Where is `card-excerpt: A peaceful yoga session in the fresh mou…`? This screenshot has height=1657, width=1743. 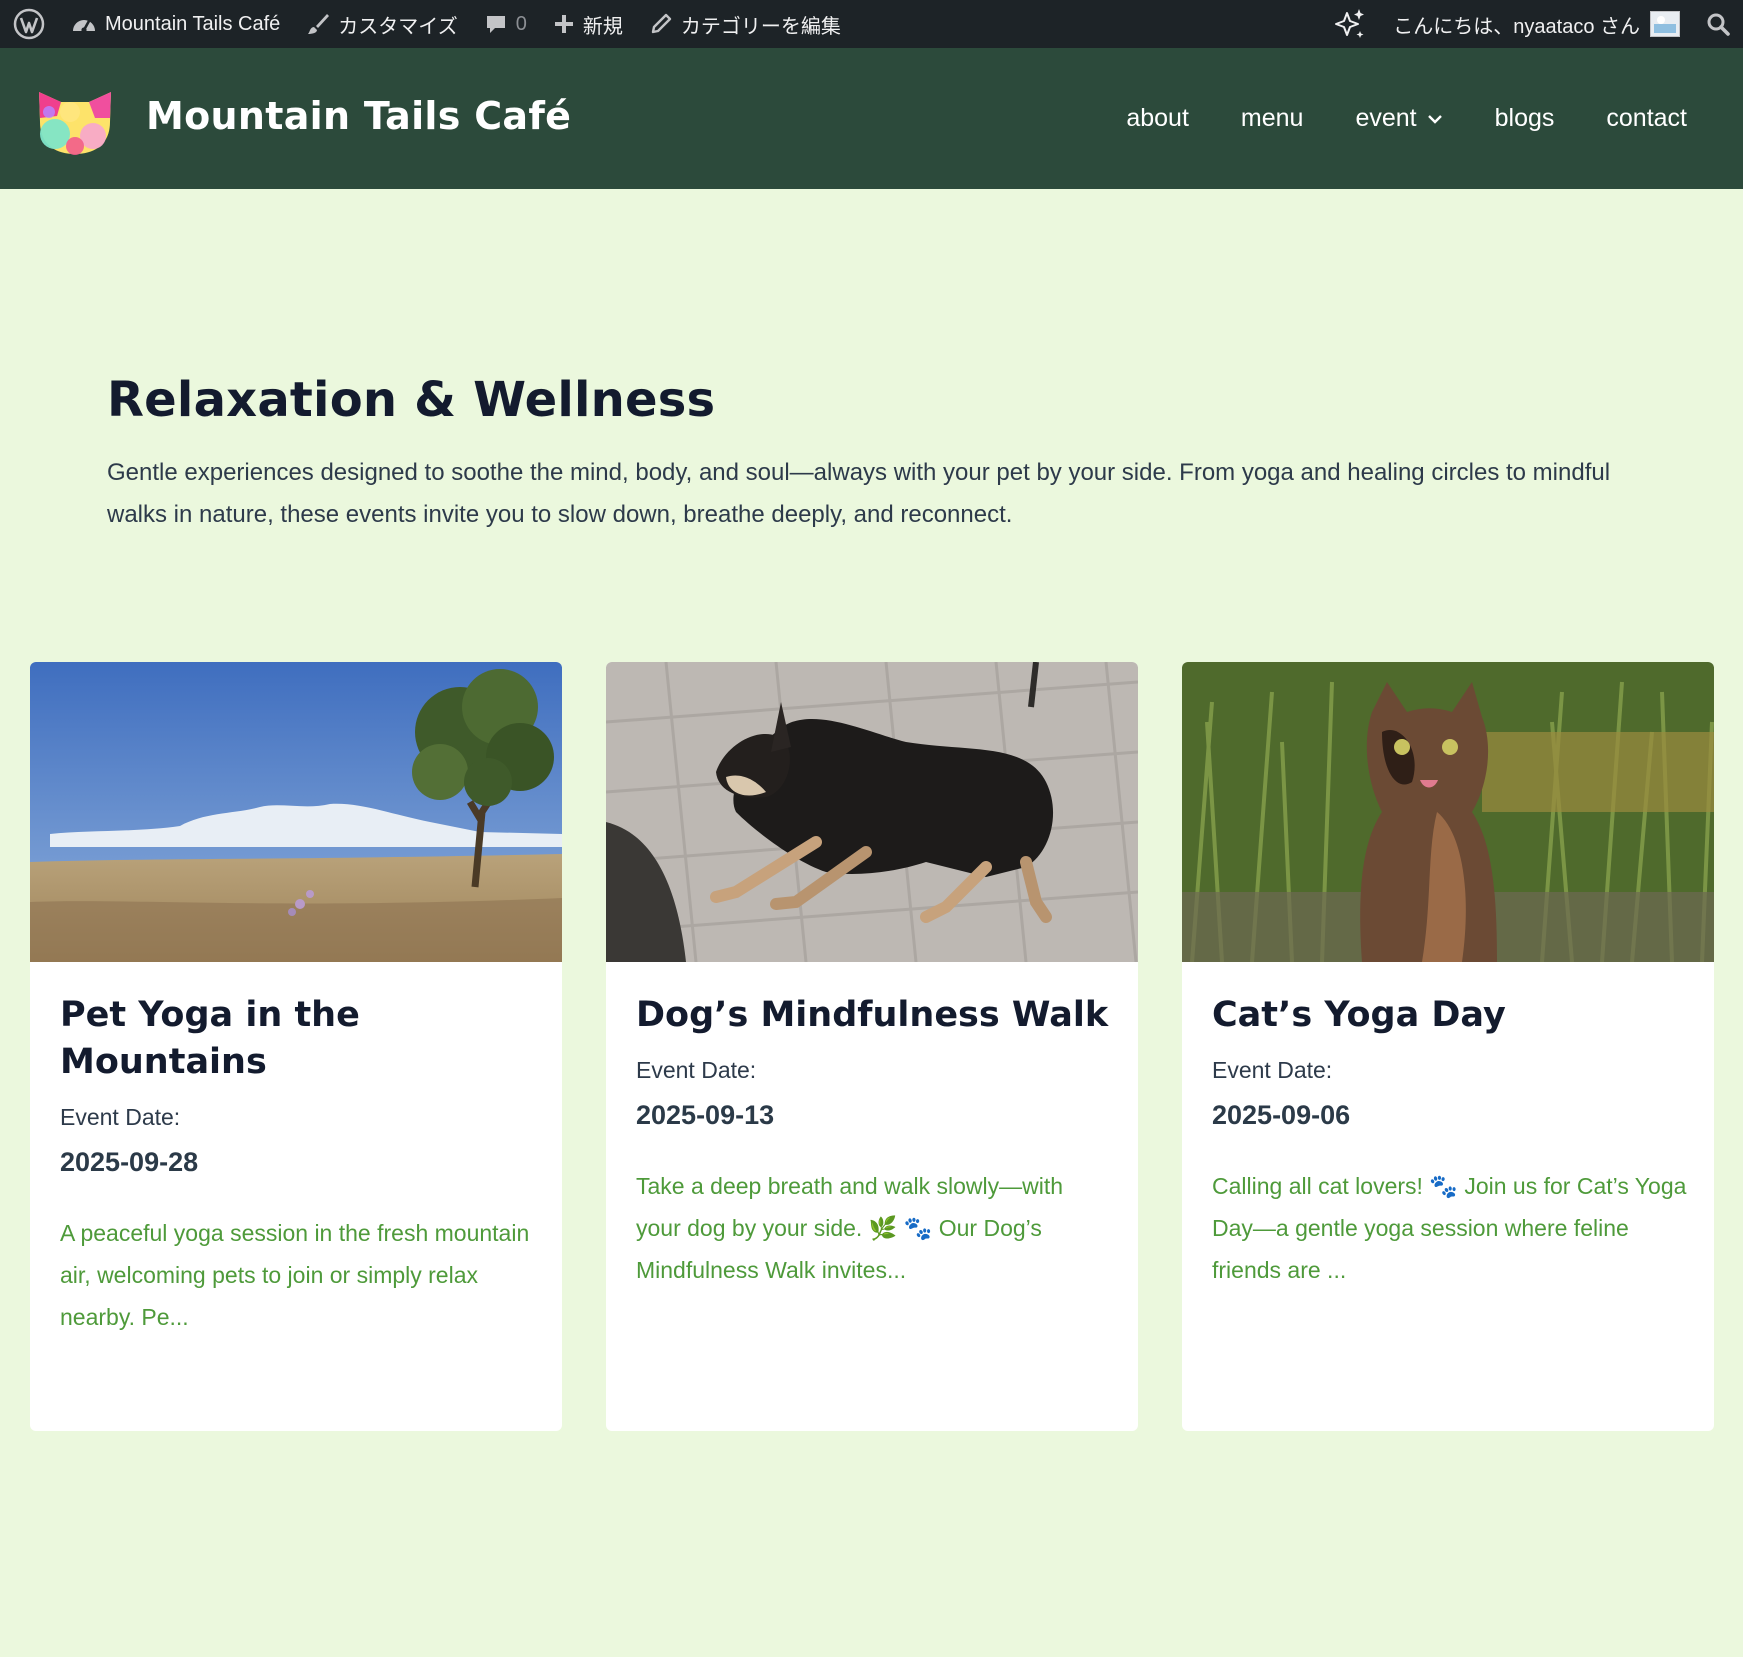 card-excerpt: A peaceful yoga session in the fresh mou… is located at coordinates (295, 1275).